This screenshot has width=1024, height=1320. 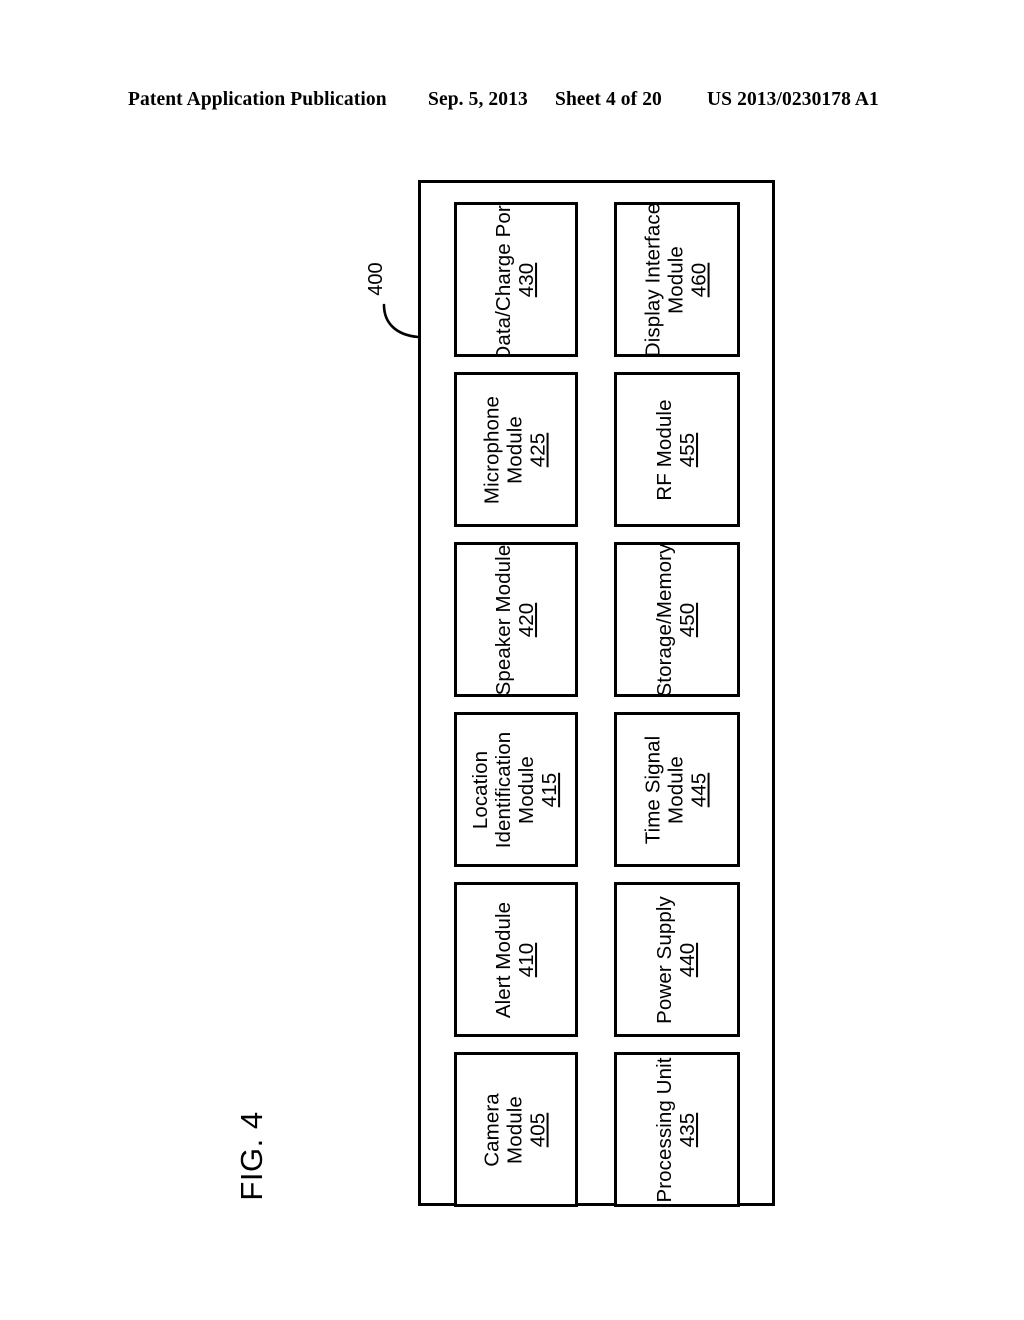 What do you see at coordinates (687, 1129) in the screenshot?
I see `module-reference-numeral-435: 435` at bounding box center [687, 1129].